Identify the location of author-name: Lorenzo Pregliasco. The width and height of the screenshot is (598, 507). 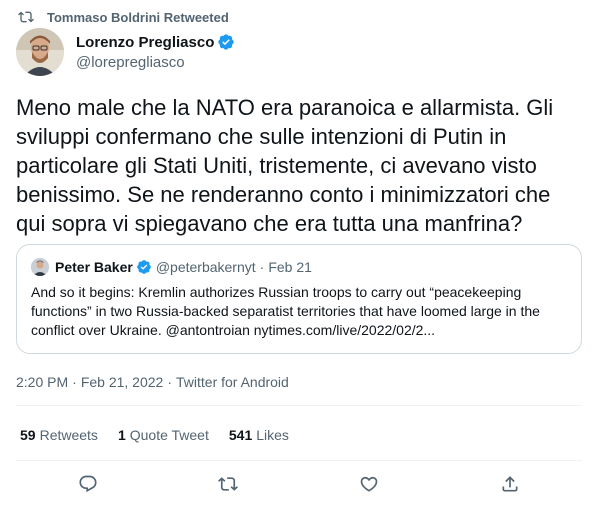
(145, 42).